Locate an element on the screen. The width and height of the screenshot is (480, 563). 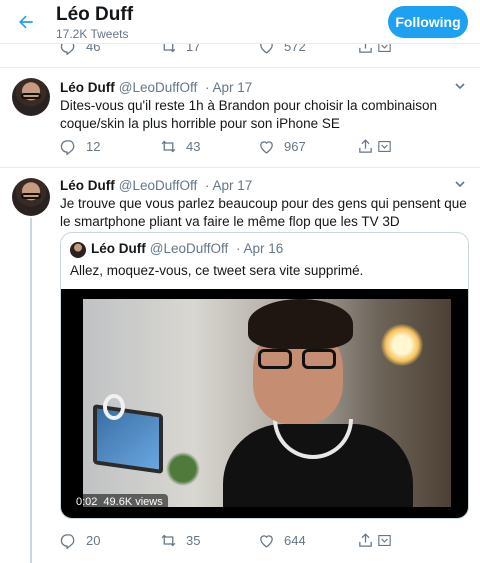
reply-count: 12 is located at coordinates (93, 146).